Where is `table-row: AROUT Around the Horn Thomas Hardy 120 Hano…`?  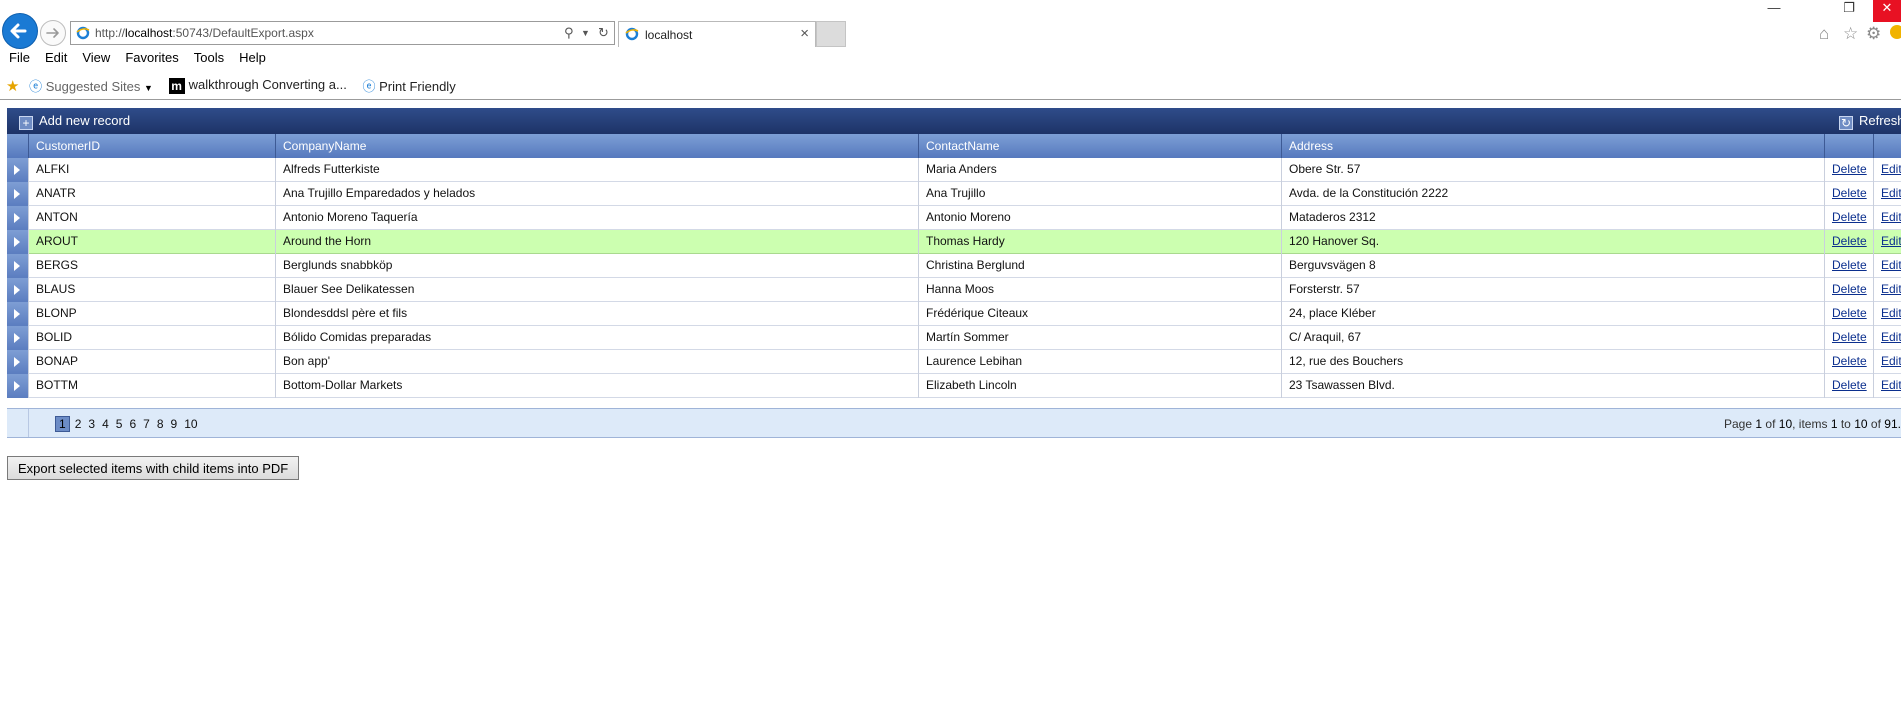 table-row: AROUT Around the Horn Thomas Hardy 120 Hano… is located at coordinates (954, 242).